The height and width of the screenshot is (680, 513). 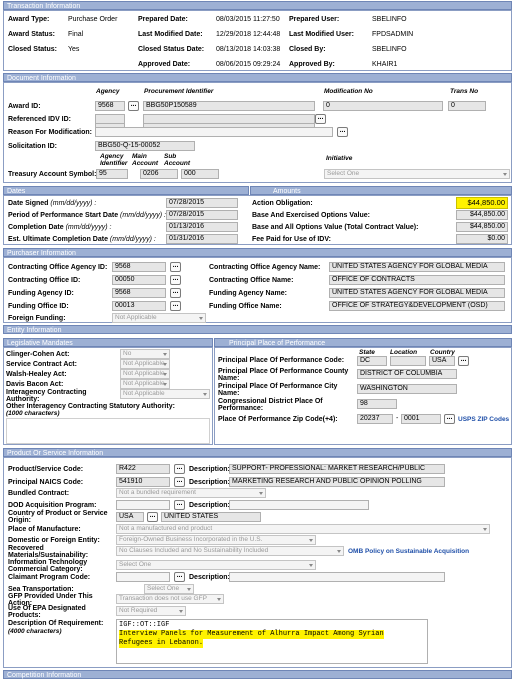 What do you see at coordinates (151, 611) in the screenshot?
I see `epa-products-select: Not Required` at bounding box center [151, 611].